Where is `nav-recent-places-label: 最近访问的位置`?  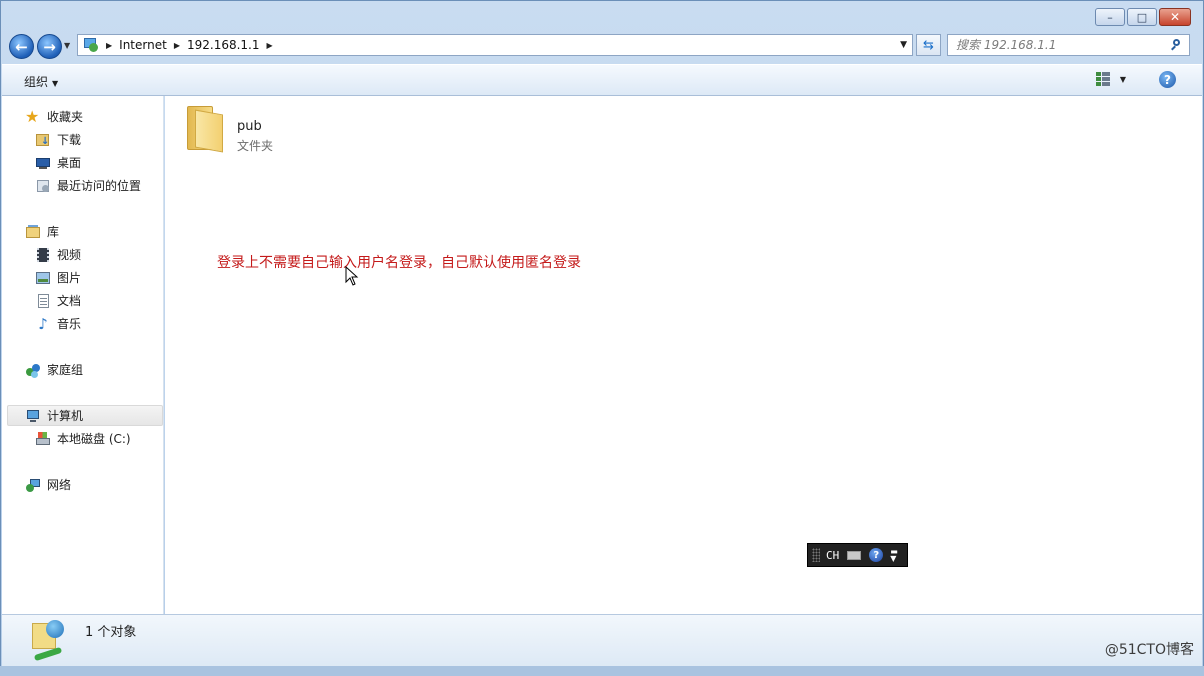 nav-recent-places-label: 最近访问的位置 is located at coordinates (99, 186).